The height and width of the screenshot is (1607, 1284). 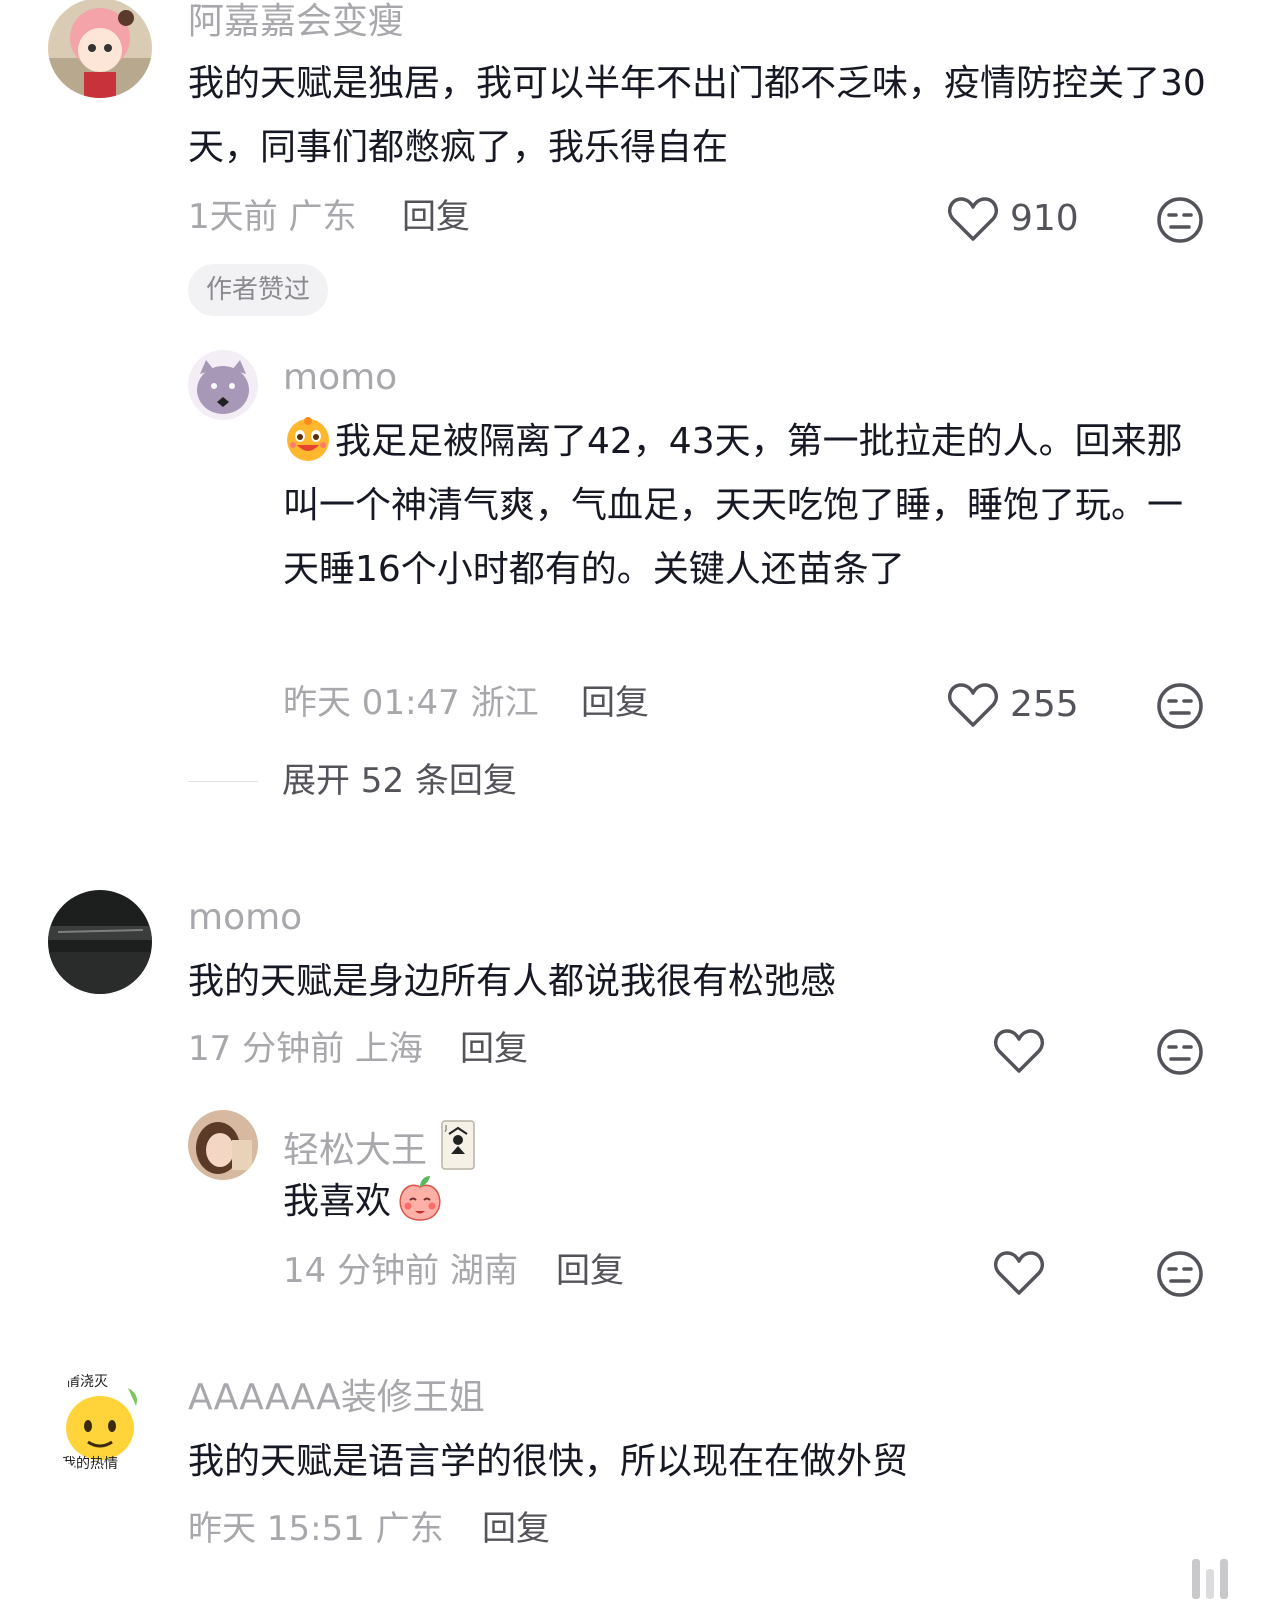 I want to click on comment-username: momo, so click(x=245, y=918).